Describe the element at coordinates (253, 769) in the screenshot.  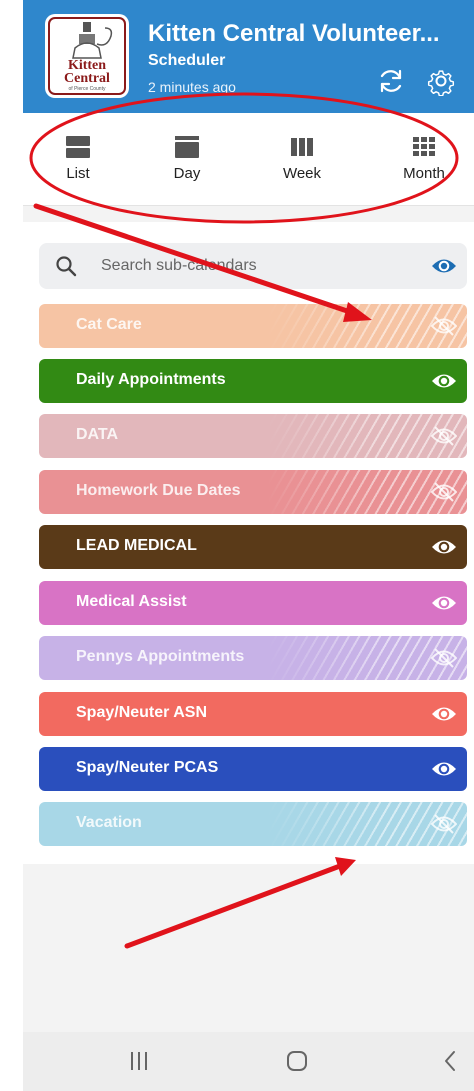
I see `sub-calendar-row: Spay/Neuter PCAS` at that location.